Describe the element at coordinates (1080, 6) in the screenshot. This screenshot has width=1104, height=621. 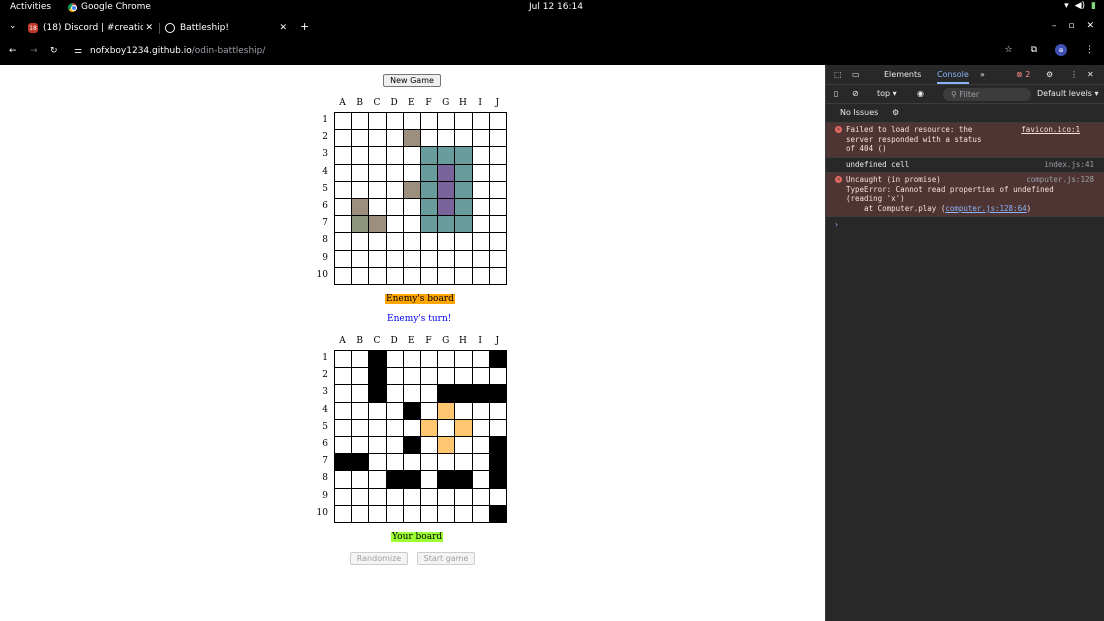
I see `system-tray: ▾ ◀) ▮` at that location.